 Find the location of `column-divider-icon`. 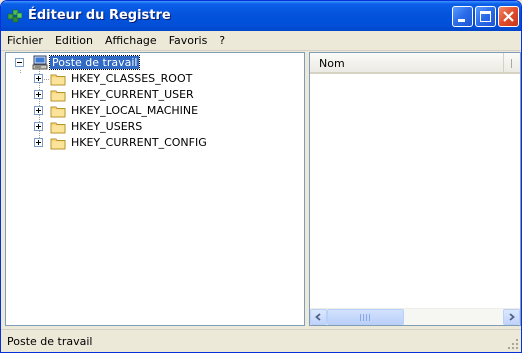

column-divider-icon is located at coordinates (511, 63).